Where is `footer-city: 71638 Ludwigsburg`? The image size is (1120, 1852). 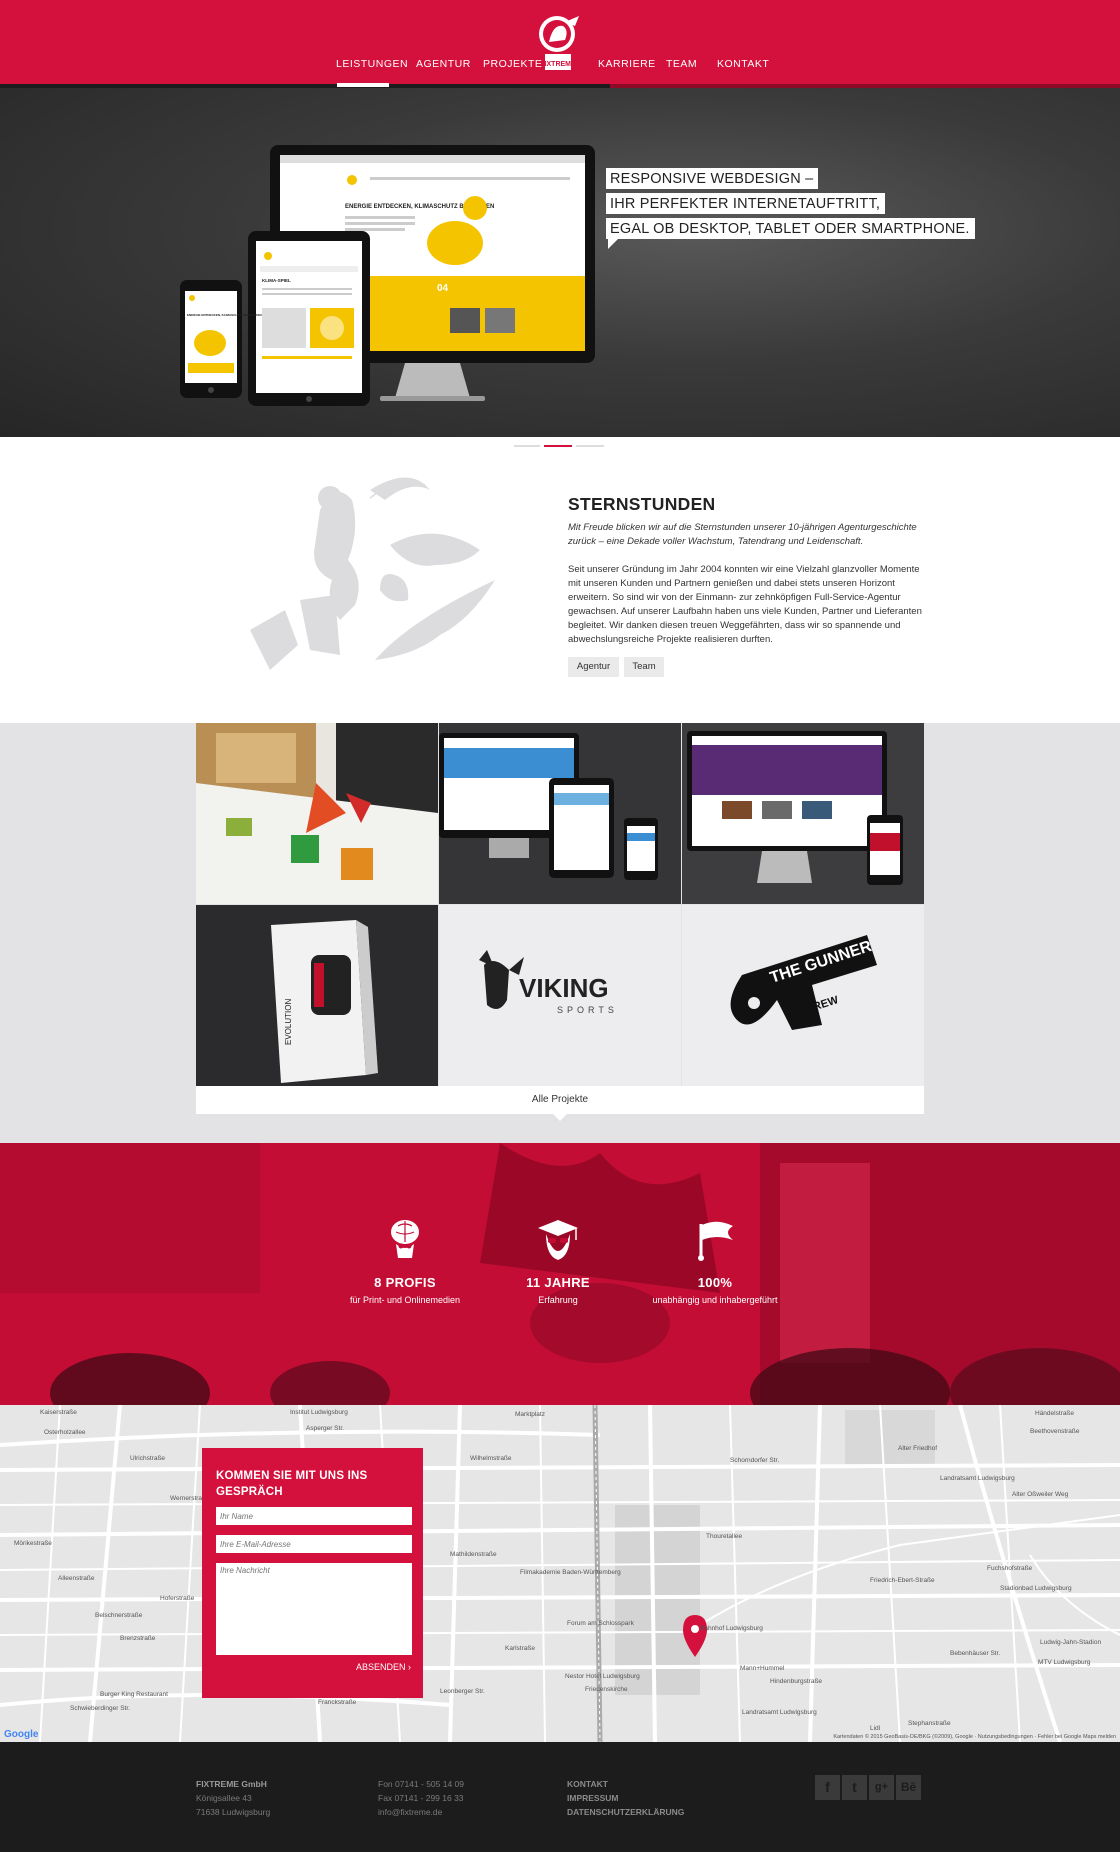
footer-city: 71638 Ludwigsburg is located at coordinates (233, 1812).